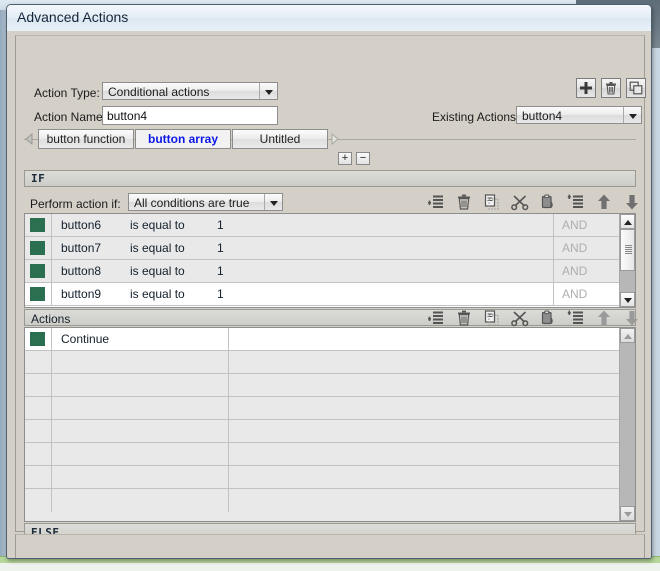 This screenshot has width=660, height=571. What do you see at coordinates (549, 203) in the screenshot?
I see `paste-condition-icon` at bounding box center [549, 203].